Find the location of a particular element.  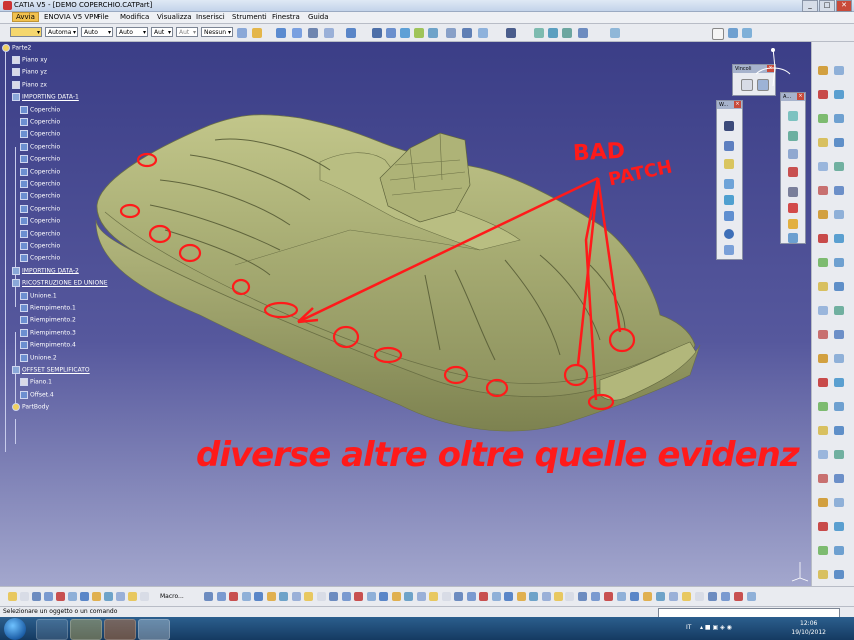

tree-item: OFFSET SEMPLIFICATO is located at coordinates (51, 371).